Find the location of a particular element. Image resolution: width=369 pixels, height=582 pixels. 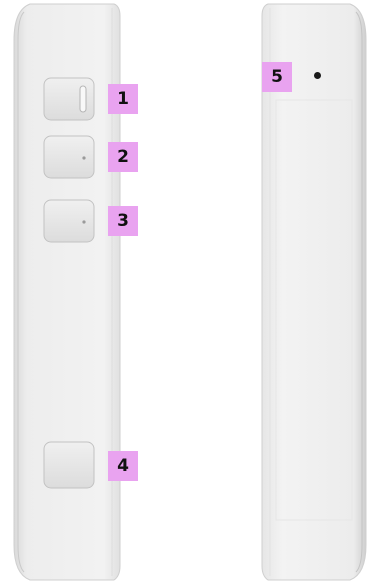

pinhole-icon is located at coordinates (317, 75).